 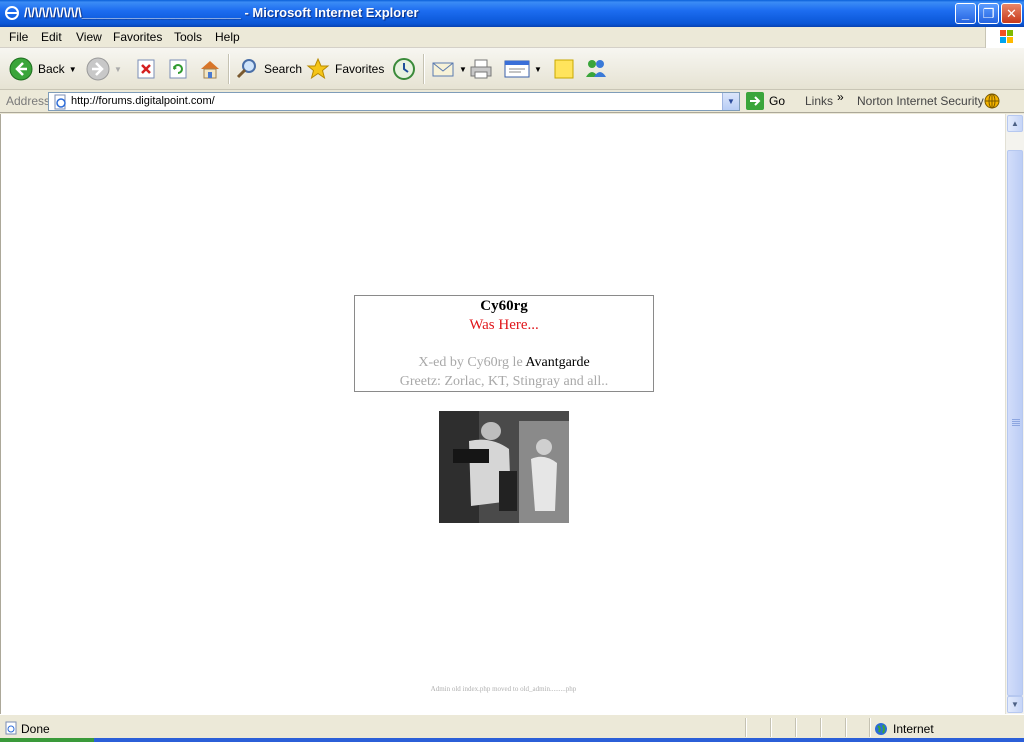 I want to click on close-button: ✕, so click(x=1011, y=13).